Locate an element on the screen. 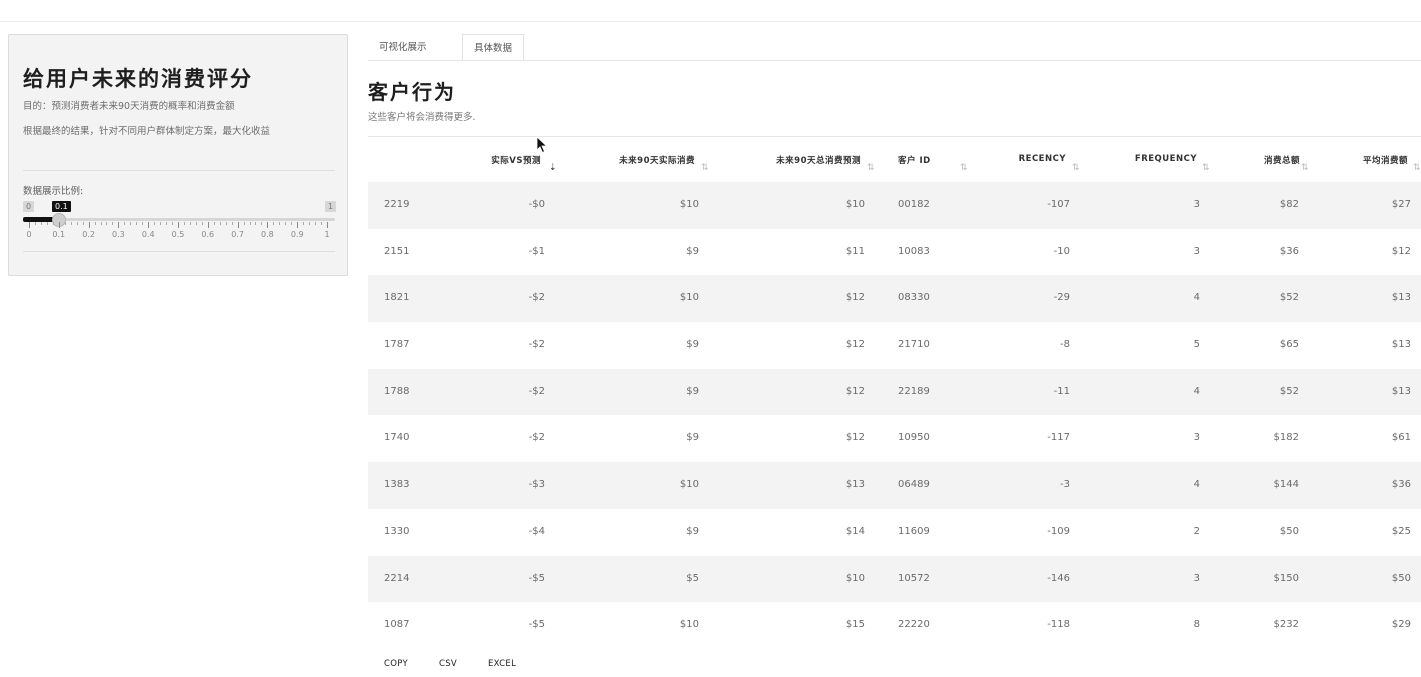 The image size is (1421, 677). cell-recency: -3 is located at coordinates (1065, 485).